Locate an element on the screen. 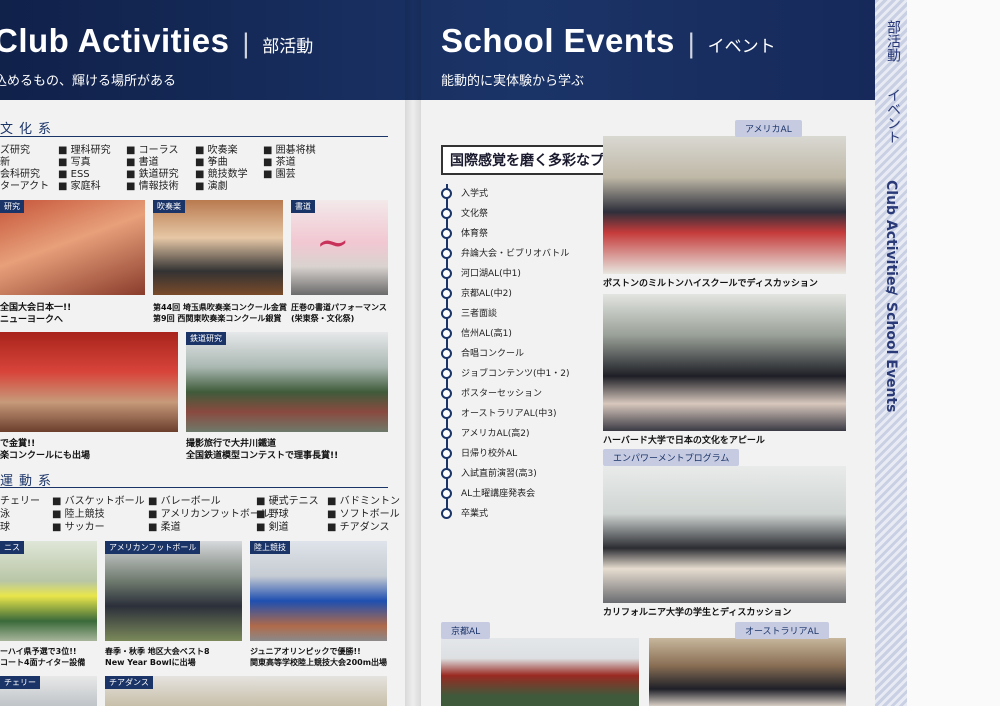 The height and width of the screenshot is (706, 1000). photo-caption: 圧巻の書道パフォーマンス (栄東祭・文化祭) is located at coordinates (339, 313).